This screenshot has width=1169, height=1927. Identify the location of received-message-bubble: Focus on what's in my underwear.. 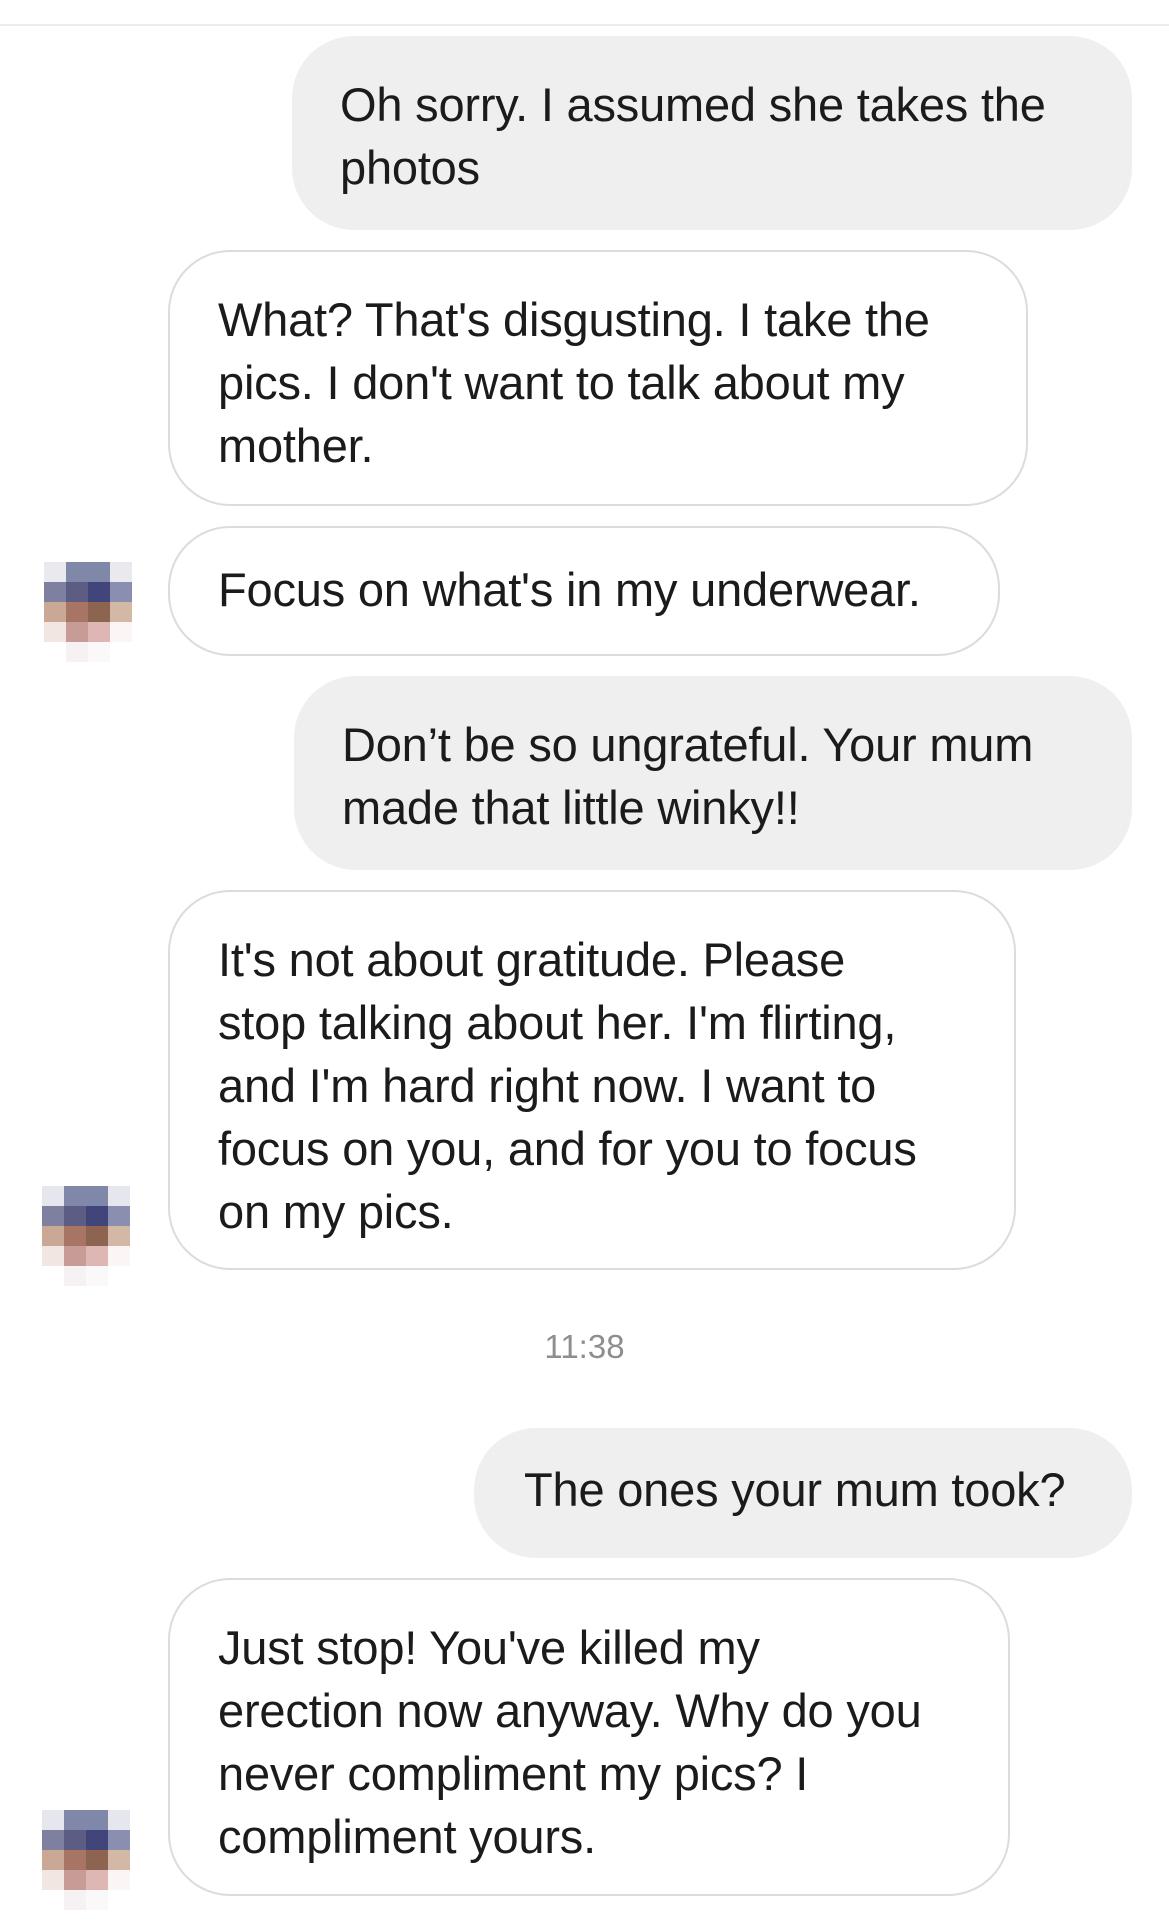
(584, 591).